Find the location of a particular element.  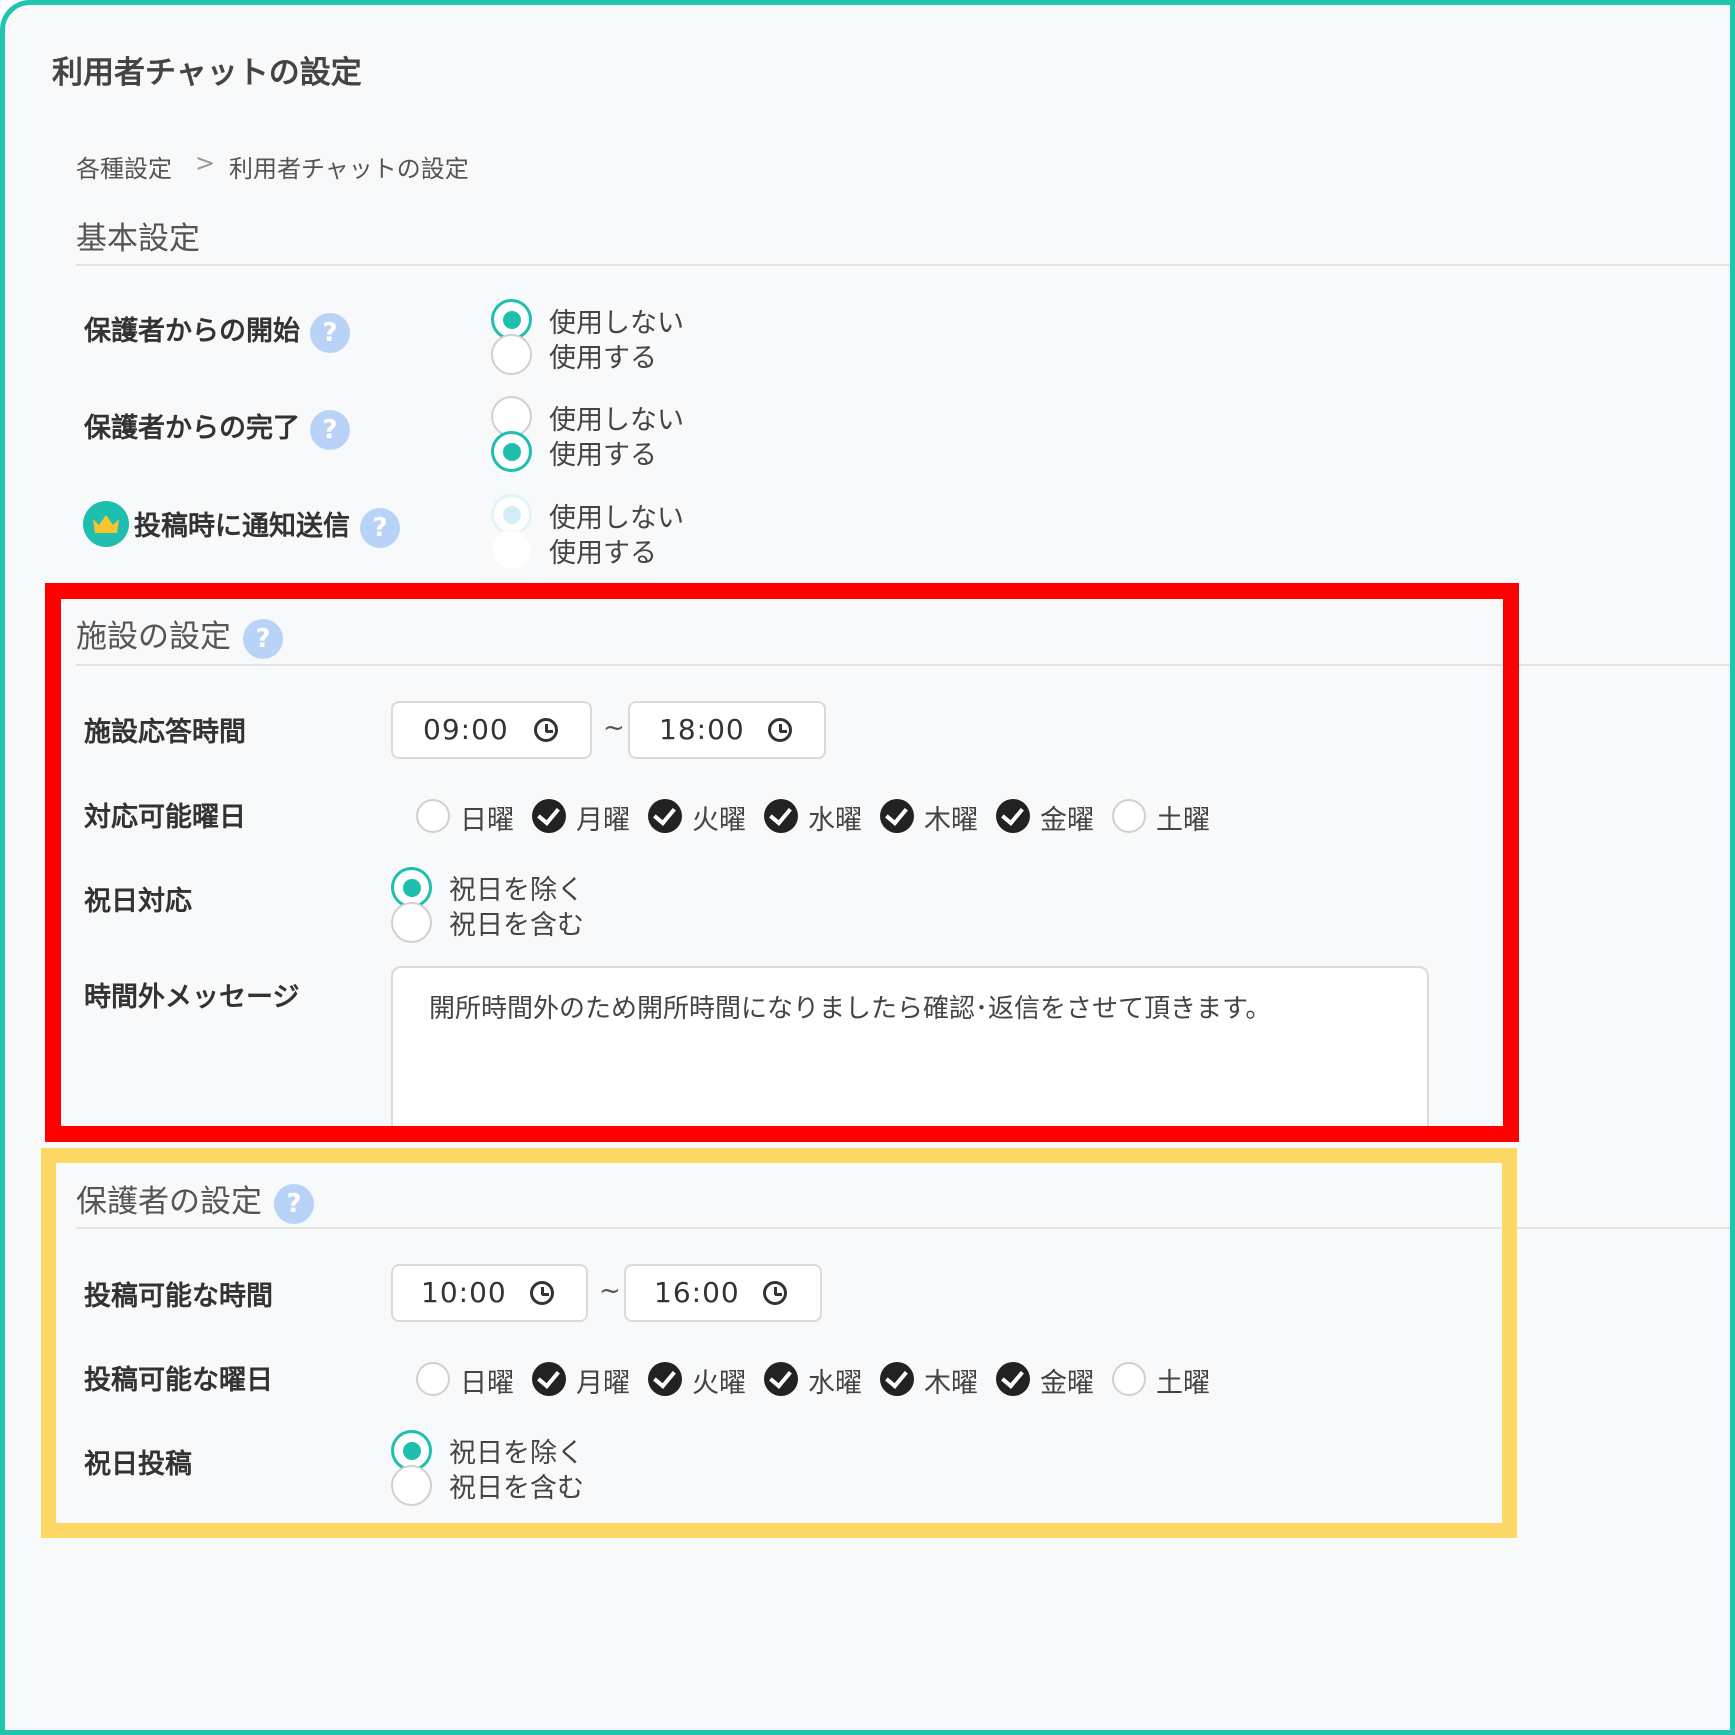

row-label-post-notification: 投稿時に通知送信? is located at coordinates (267, 526).